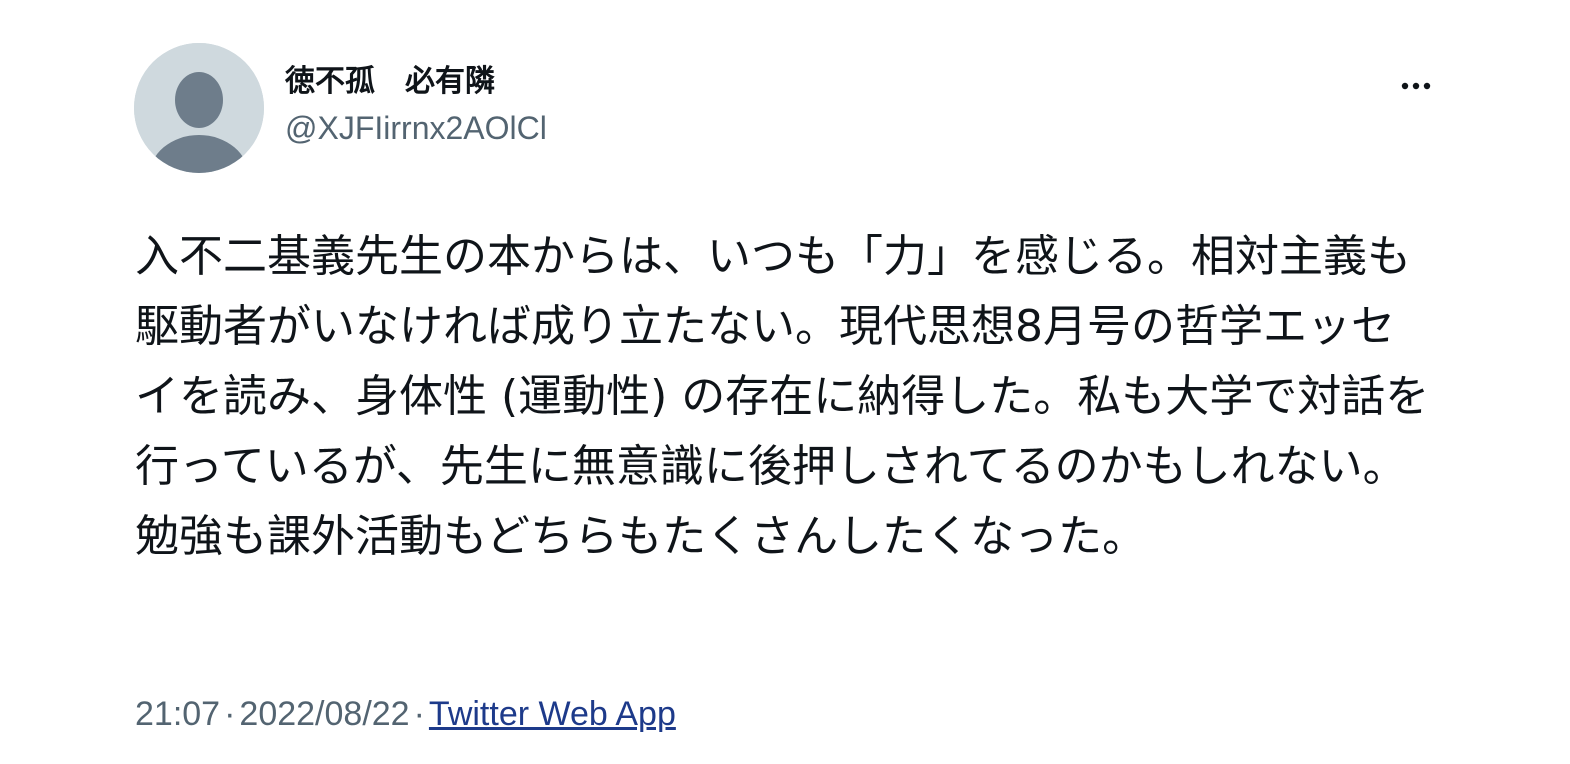 This screenshot has height=764, width=1570. I want to click on tweet-time: 21:07, so click(177, 714).